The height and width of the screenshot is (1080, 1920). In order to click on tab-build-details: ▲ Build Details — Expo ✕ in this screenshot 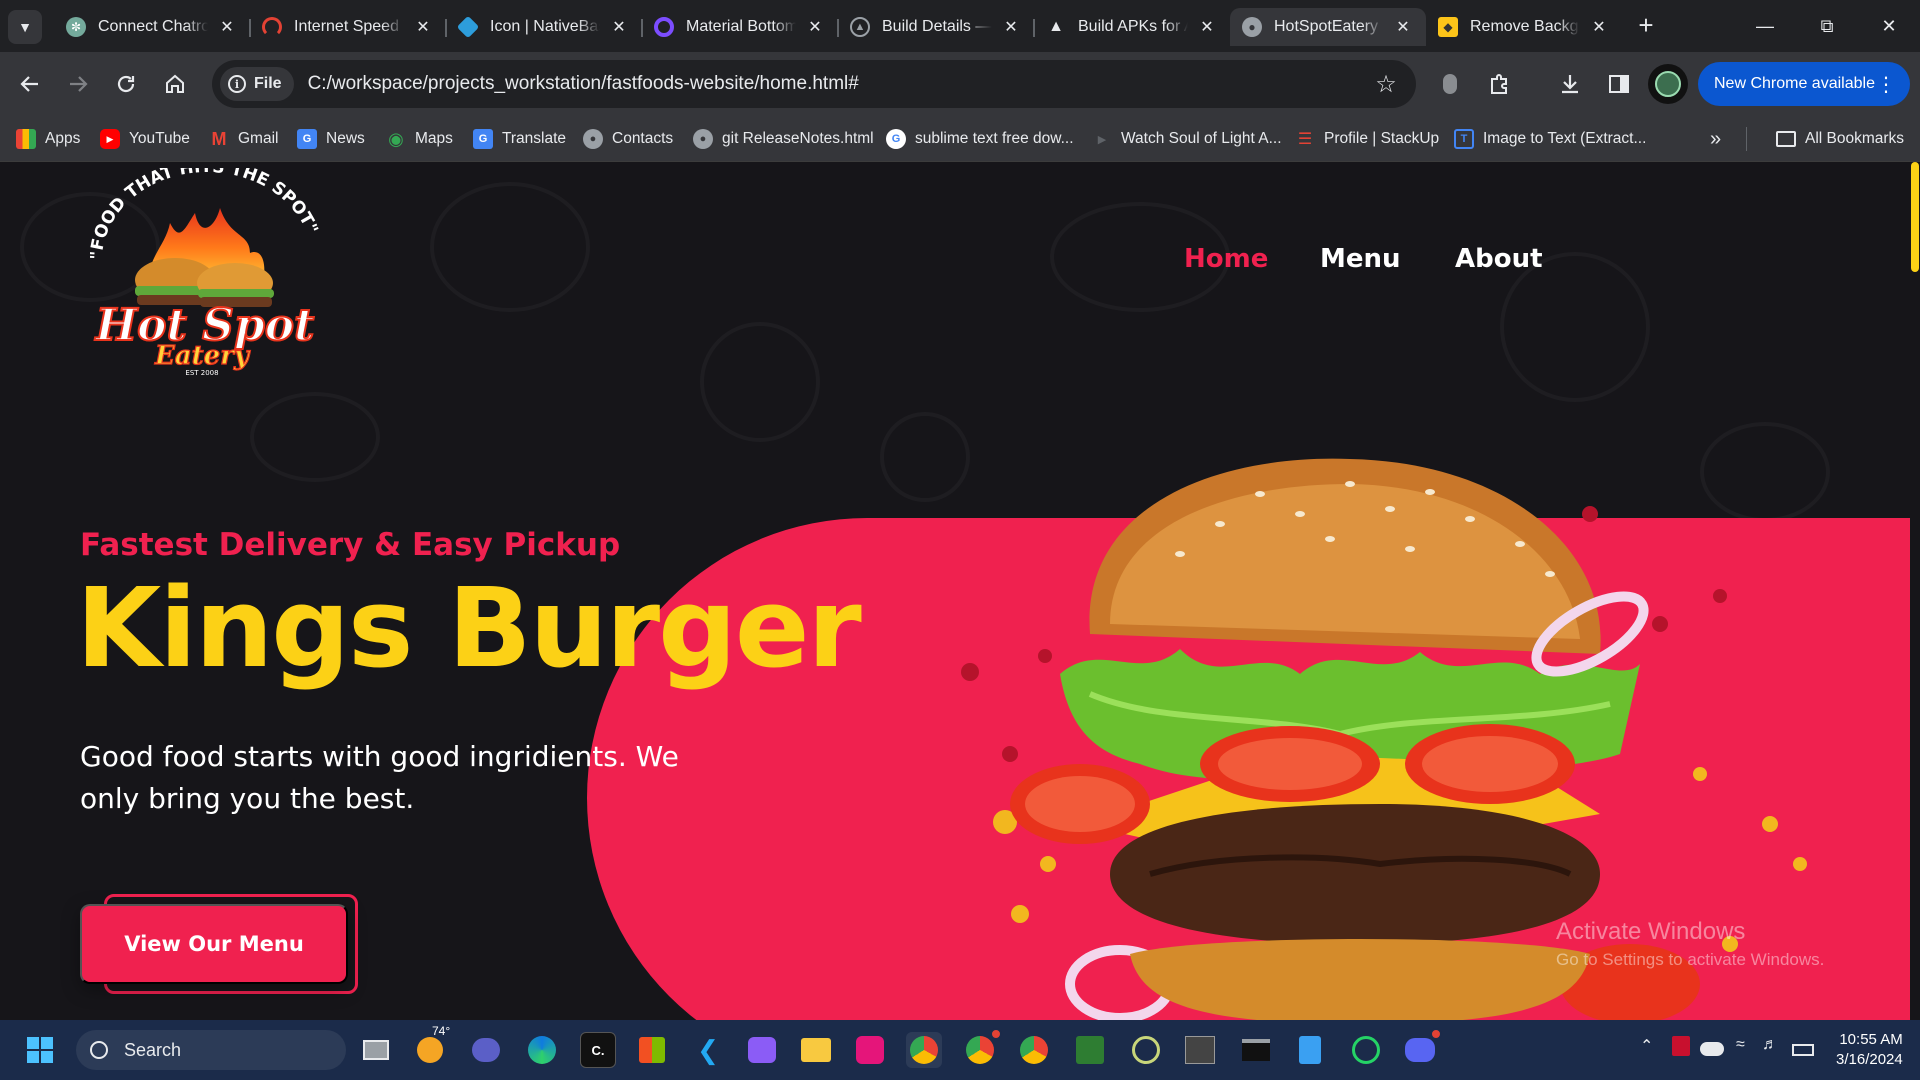, I will do `click(936, 27)`.